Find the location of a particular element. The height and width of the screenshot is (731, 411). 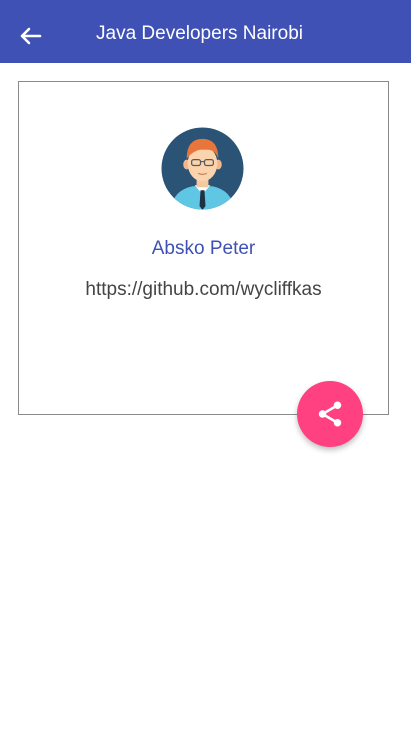

developer-github-url: https://github.com/wycliffkas is located at coordinates (203, 290).